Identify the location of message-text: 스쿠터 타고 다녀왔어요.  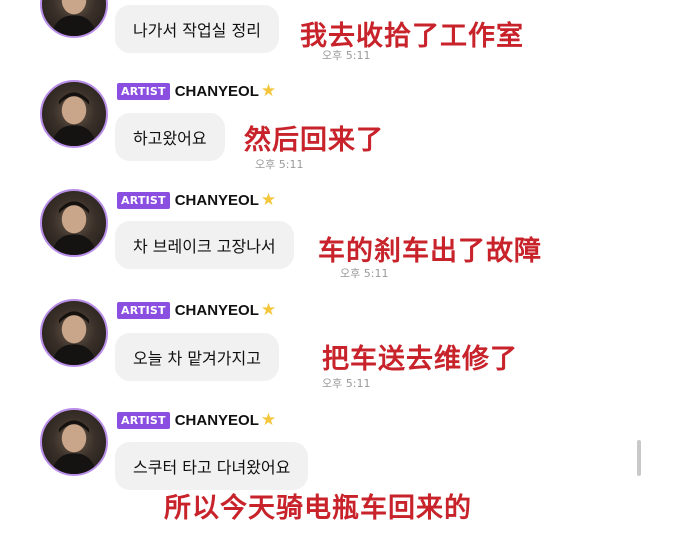
(212, 467).